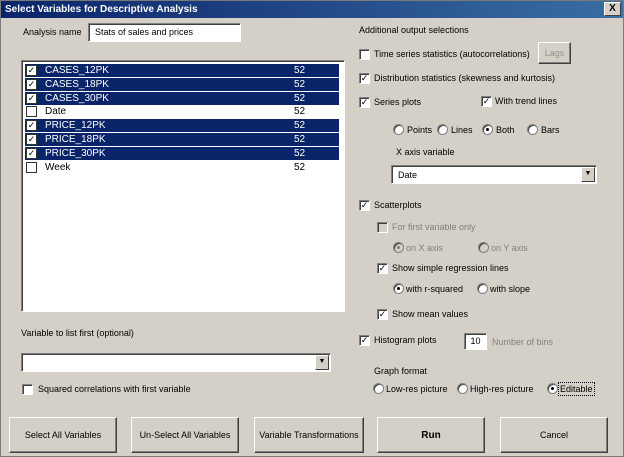  Describe the element at coordinates (176, 362) in the screenshot. I see `first-variable-select: ▼` at that location.